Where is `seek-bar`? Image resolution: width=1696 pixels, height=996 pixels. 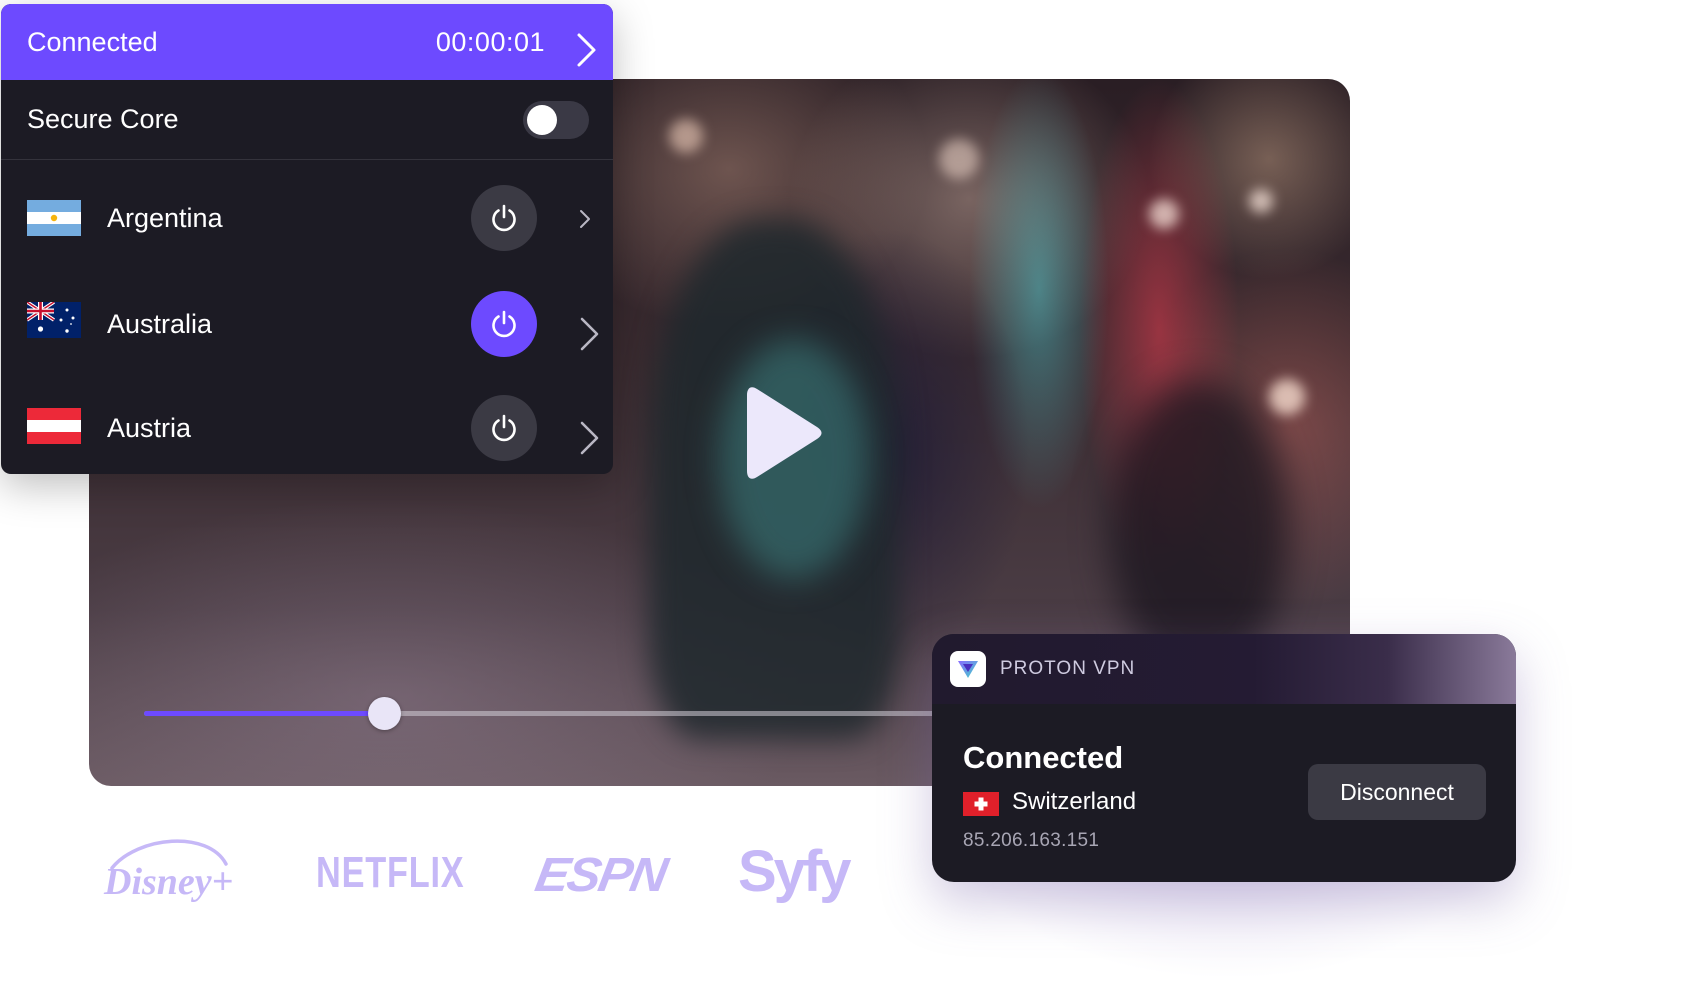 seek-bar is located at coordinates (544, 713).